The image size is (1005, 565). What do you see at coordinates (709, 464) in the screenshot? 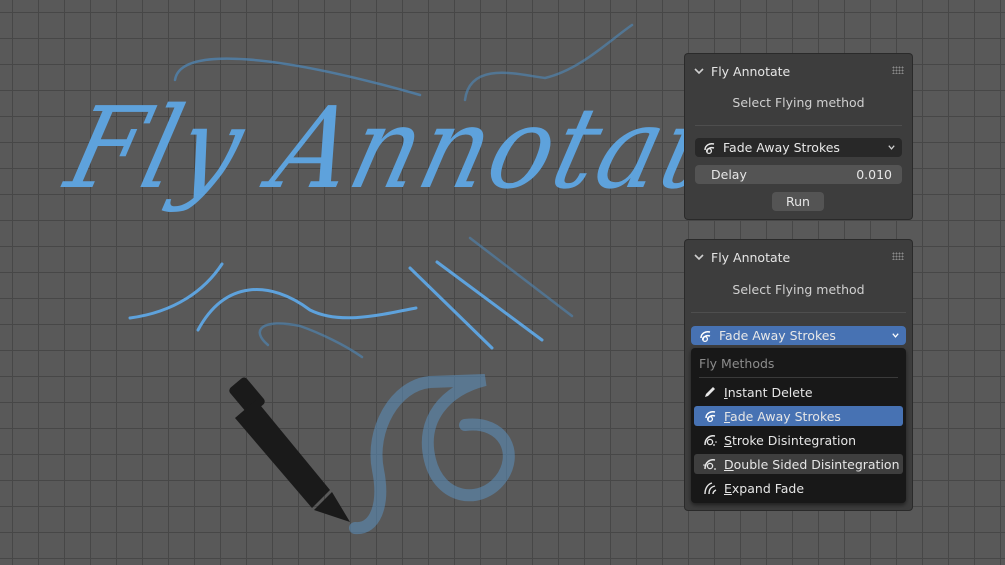
I see `double-disintegration-icon` at bounding box center [709, 464].